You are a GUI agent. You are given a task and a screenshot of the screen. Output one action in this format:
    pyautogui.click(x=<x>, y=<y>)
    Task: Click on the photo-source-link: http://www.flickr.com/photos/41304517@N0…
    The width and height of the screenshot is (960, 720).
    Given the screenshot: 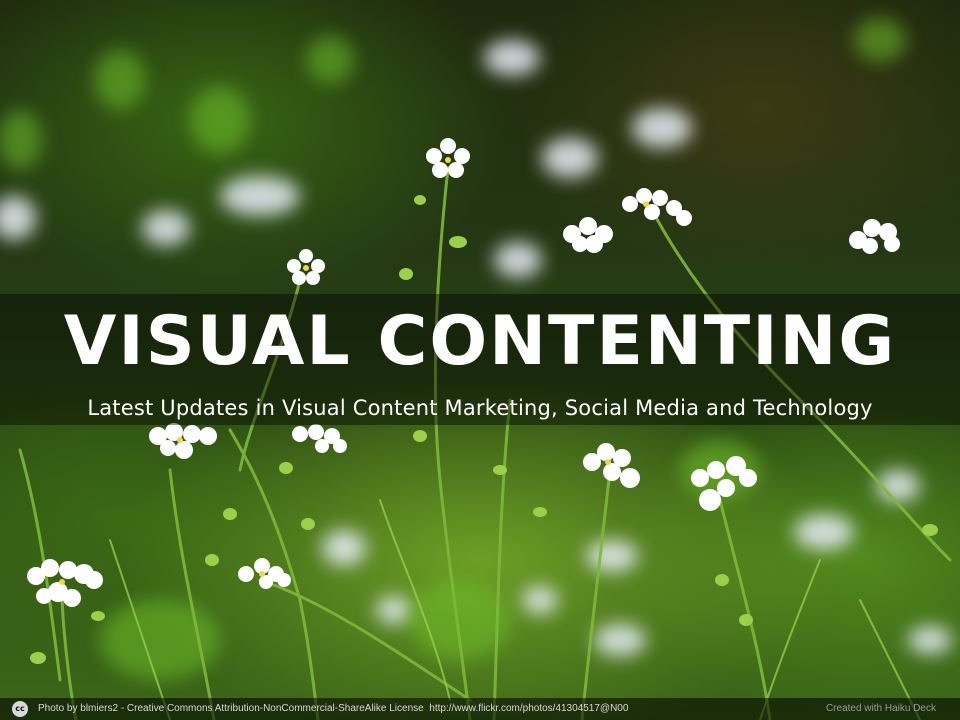 What is the action you would take?
    pyautogui.click(x=528, y=708)
    